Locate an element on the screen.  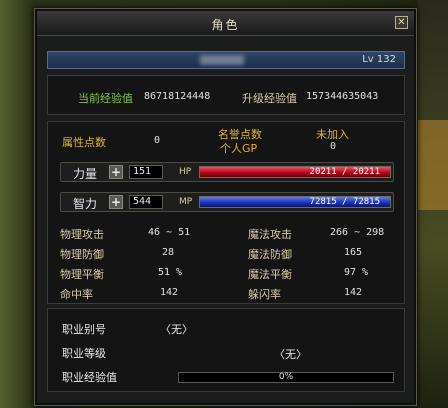
job-exp-bar: 0% is located at coordinates (286, 377).